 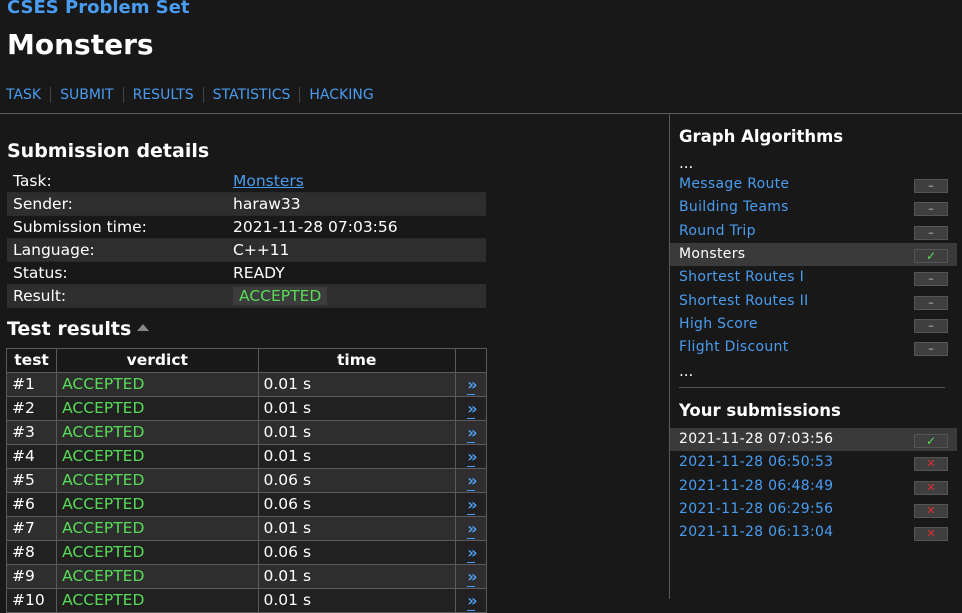 I want to click on detail-key: Language:, so click(x=117, y=250).